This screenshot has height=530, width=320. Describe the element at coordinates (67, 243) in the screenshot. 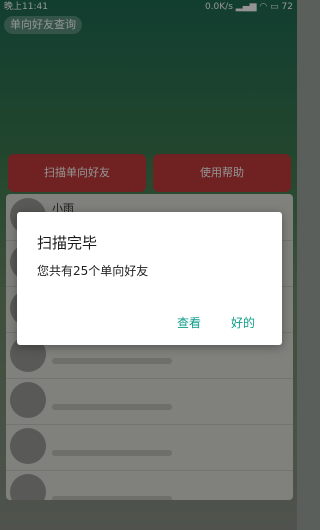

I see `dialog-title: 扫描完毕` at that location.